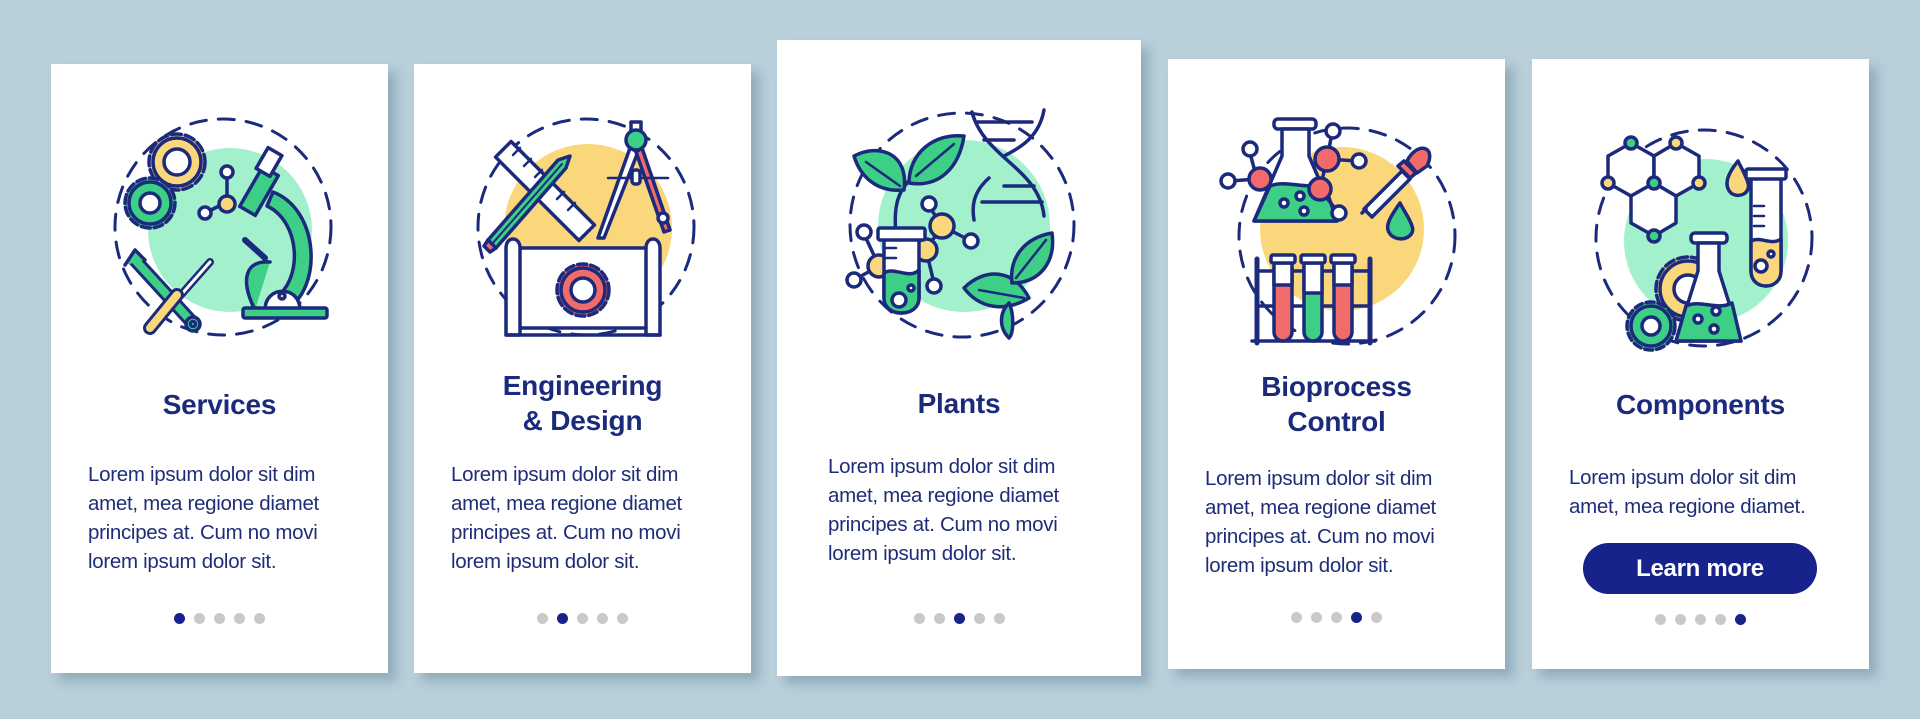 The height and width of the screenshot is (719, 1920). I want to click on ruler-pencil-compass-blueprint-icon, so click(583, 225).